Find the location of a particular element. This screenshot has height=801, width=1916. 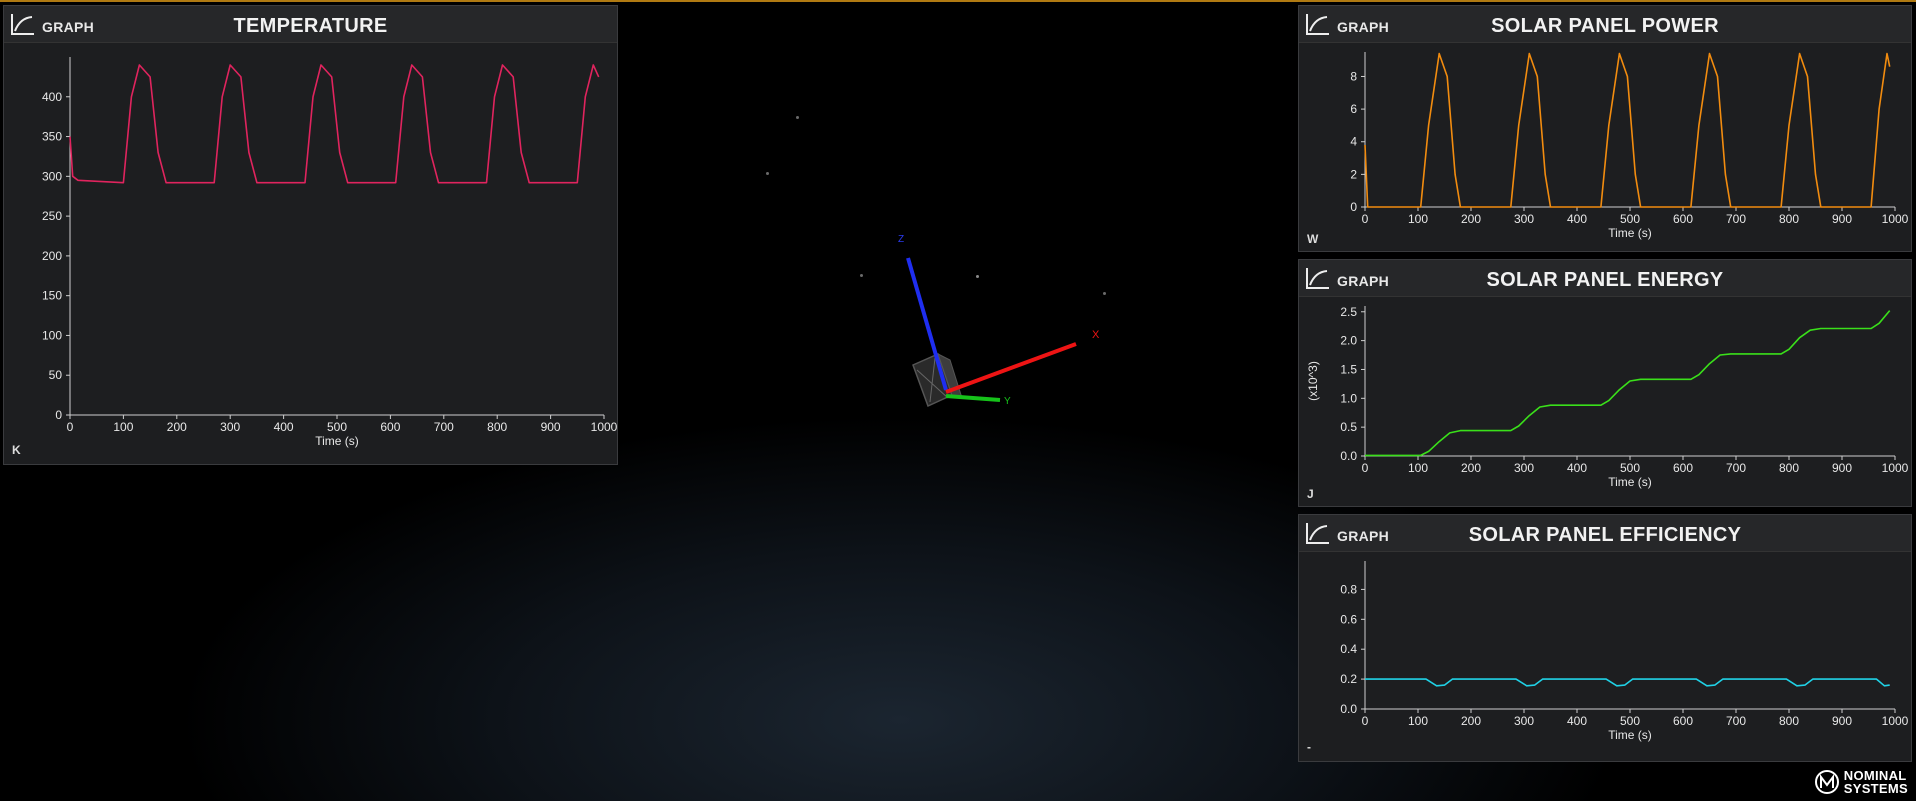

panel-header: GRAPH SOLAR PANEL POWER is located at coordinates (1605, 24).